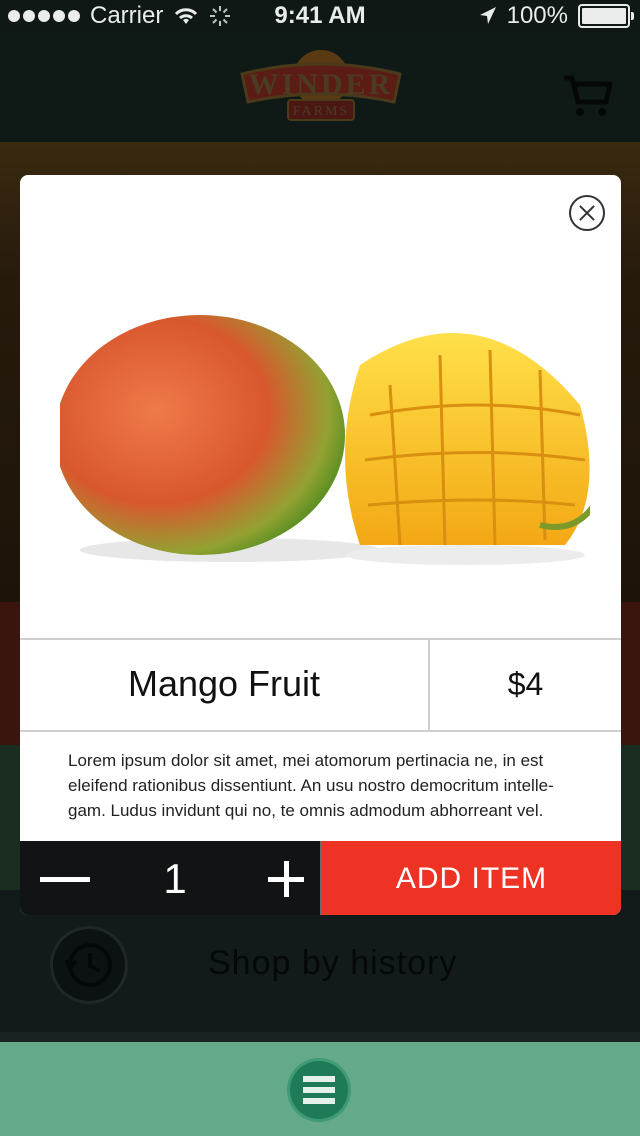 The image size is (640, 1136). What do you see at coordinates (487, 15) in the screenshot?
I see `location-arrow-icon` at bounding box center [487, 15].